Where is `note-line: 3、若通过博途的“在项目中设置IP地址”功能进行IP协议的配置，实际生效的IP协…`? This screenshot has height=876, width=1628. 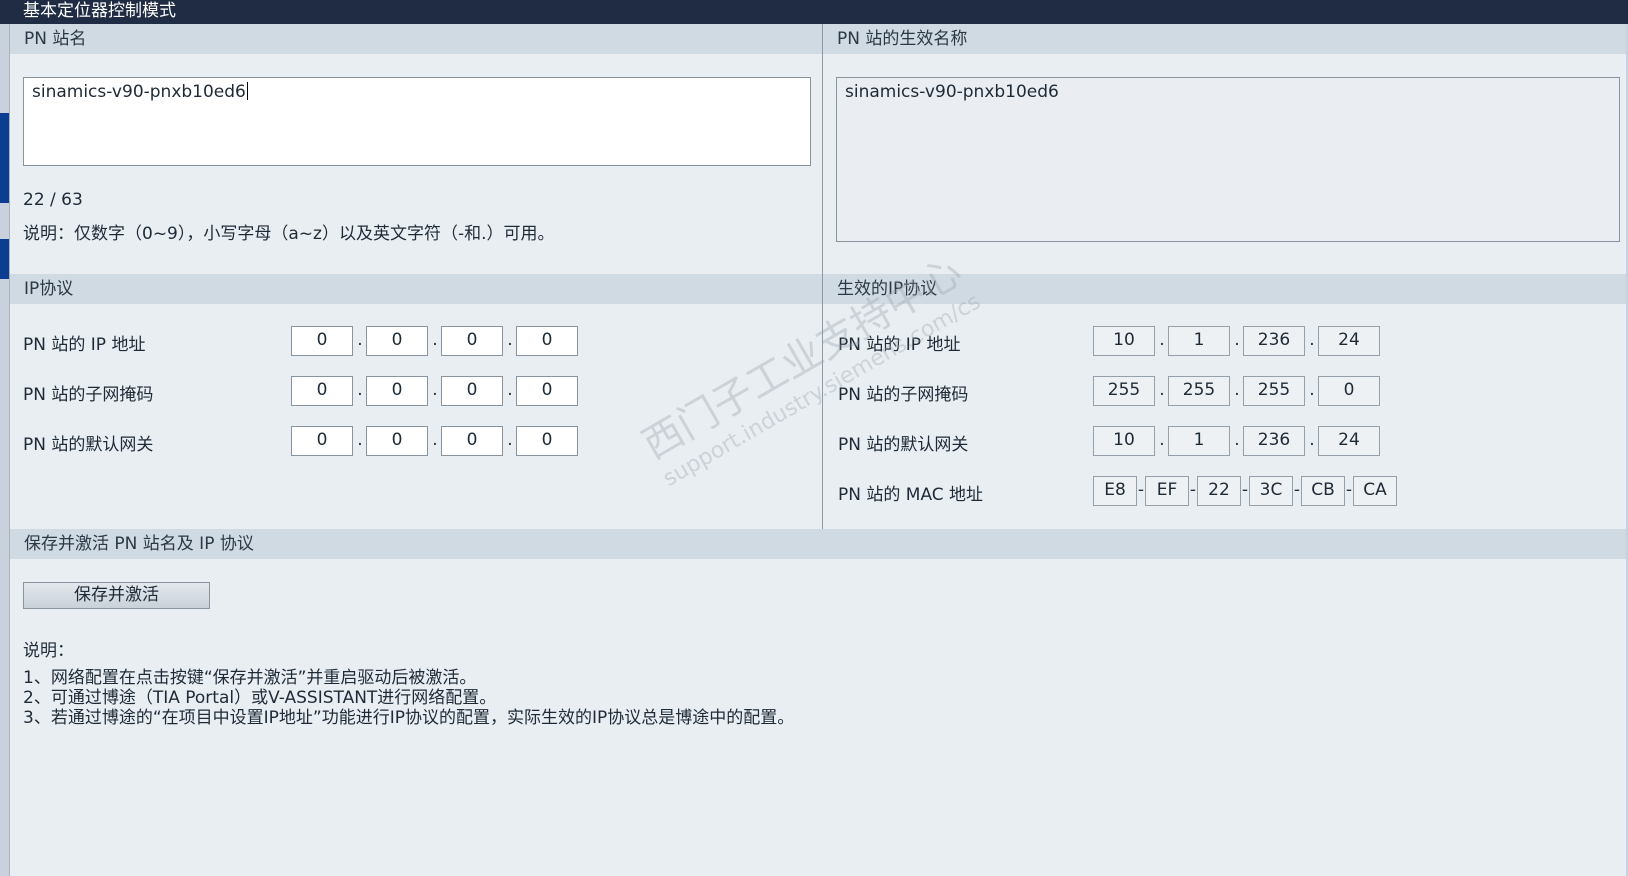 note-line: 3、若通过博途的“在项目中设置IP地址”功能进行IP协议的配置，实际生效的IP协… is located at coordinates (409, 718).